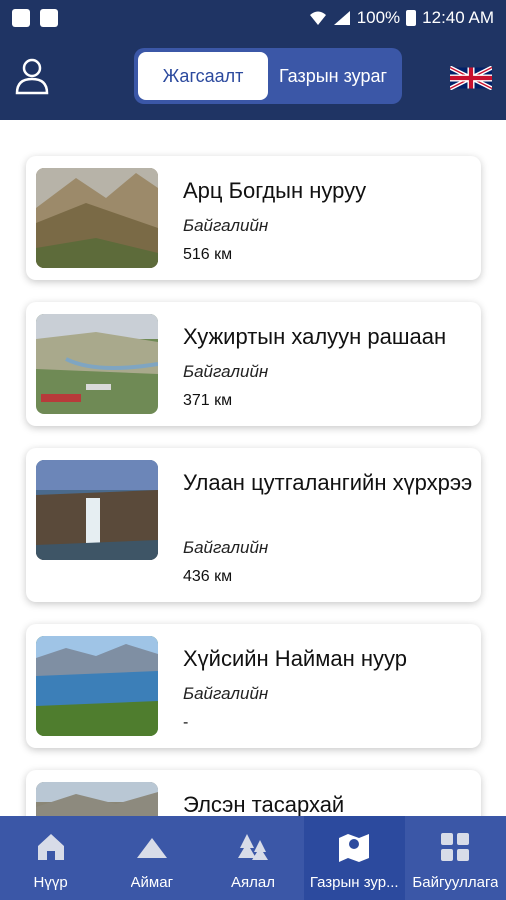 The height and width of the screenshot is (900, 506). Describe the element at coordinates (50, 847) in the screenshot. I see `home-icon` at that location.